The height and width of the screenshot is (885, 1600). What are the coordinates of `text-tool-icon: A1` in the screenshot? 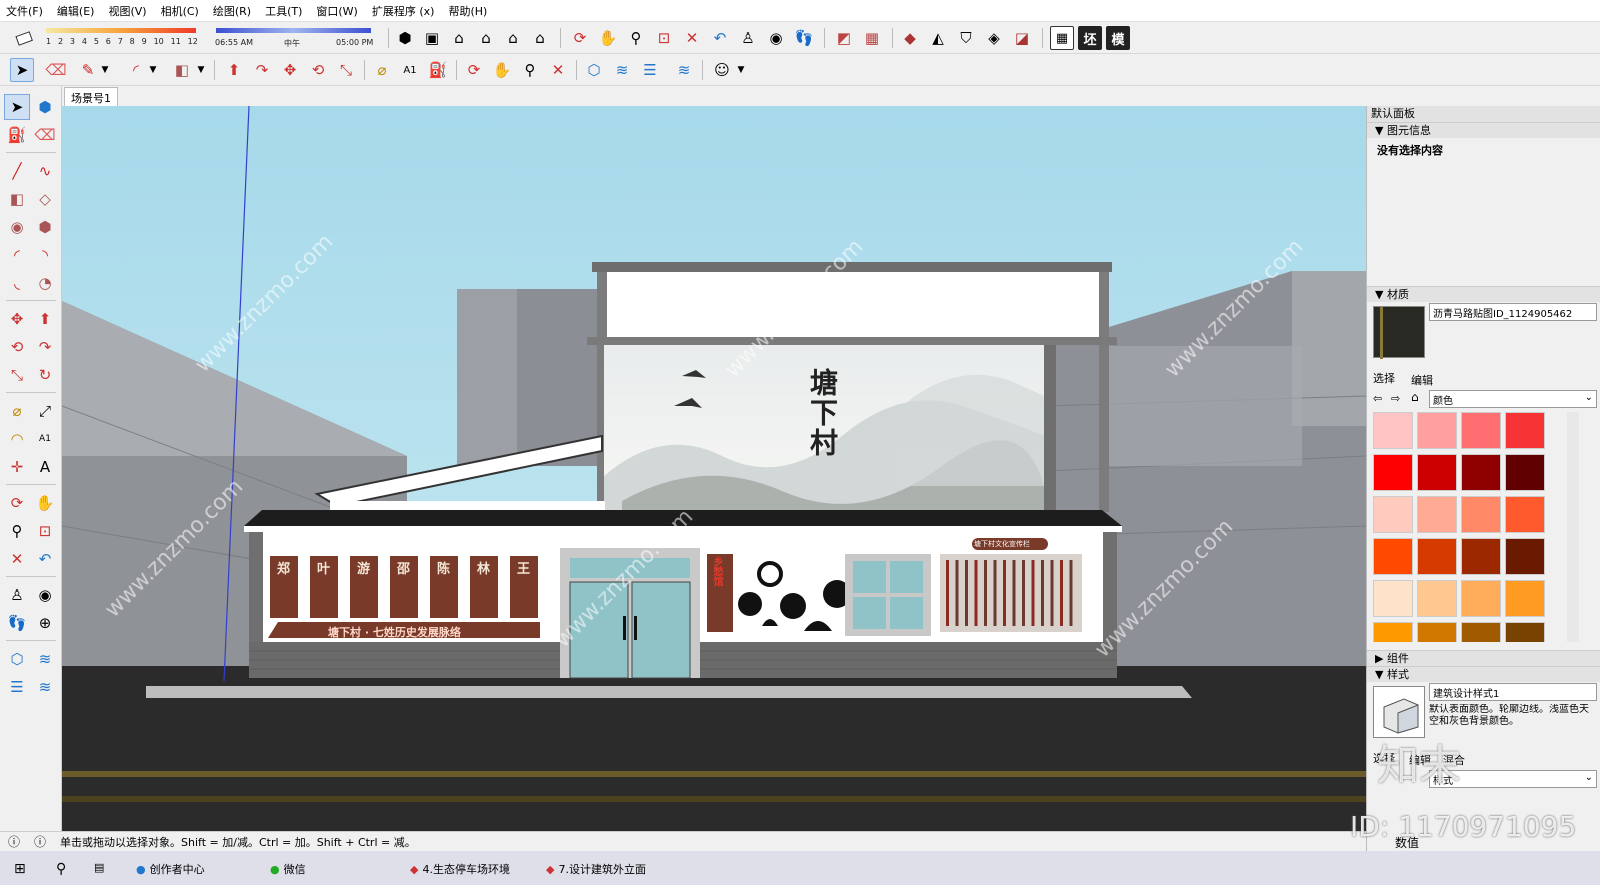 It's located at (45, 439).